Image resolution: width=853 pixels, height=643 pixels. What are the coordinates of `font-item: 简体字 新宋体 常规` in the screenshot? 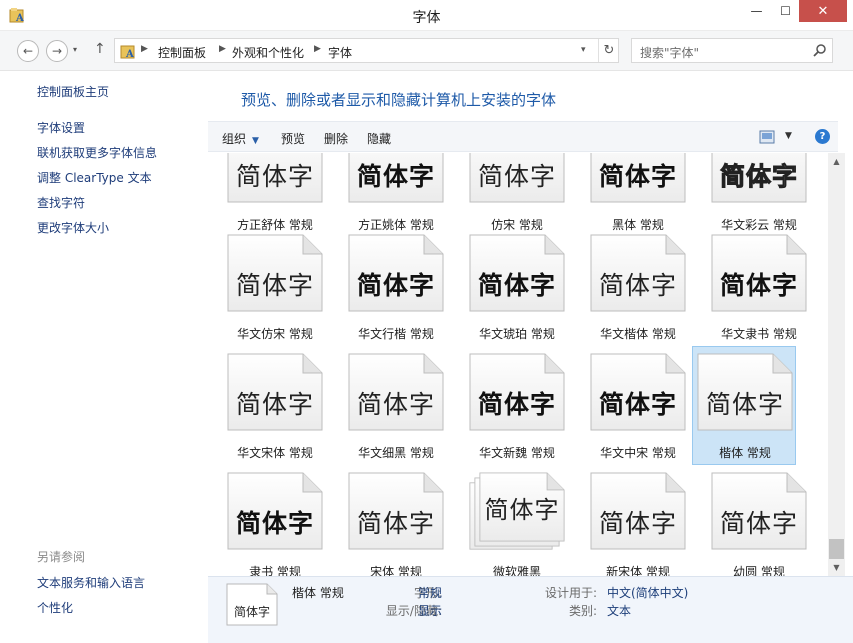 It's located at (628, 520).